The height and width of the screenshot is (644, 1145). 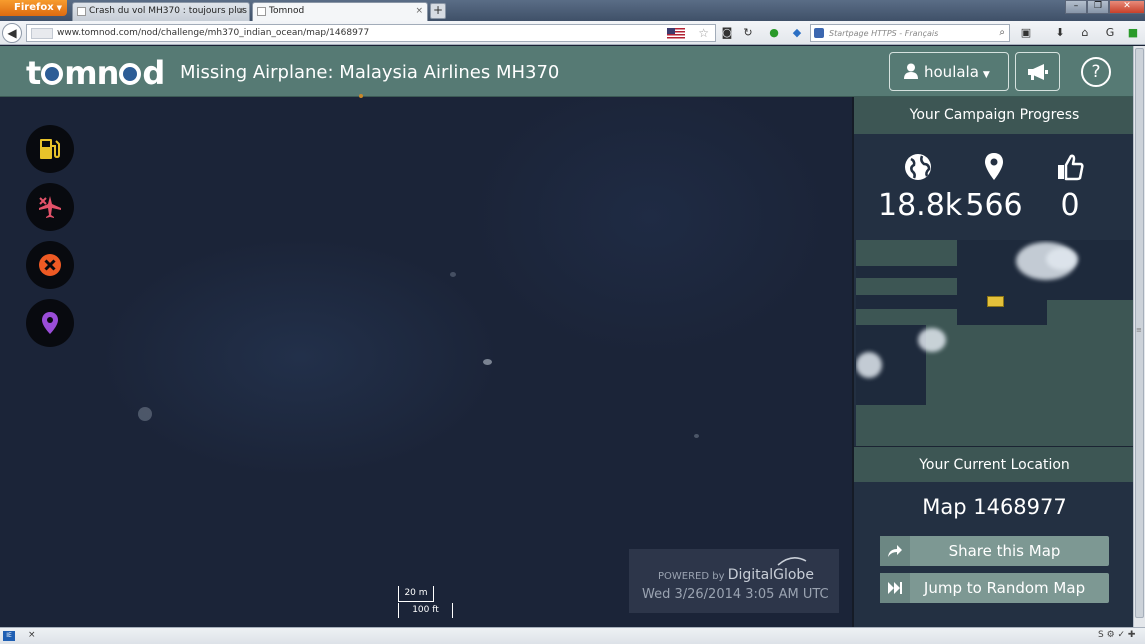 I want to click on campaign-progress-heading: Your Campaign Progress, so click(x=994, y=115).